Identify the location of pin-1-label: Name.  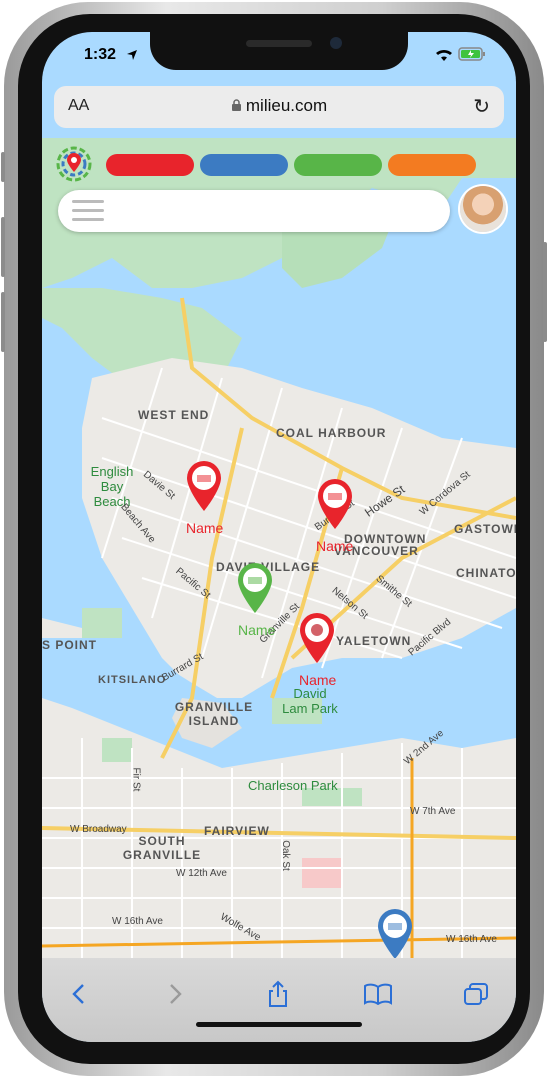
(205, 528).